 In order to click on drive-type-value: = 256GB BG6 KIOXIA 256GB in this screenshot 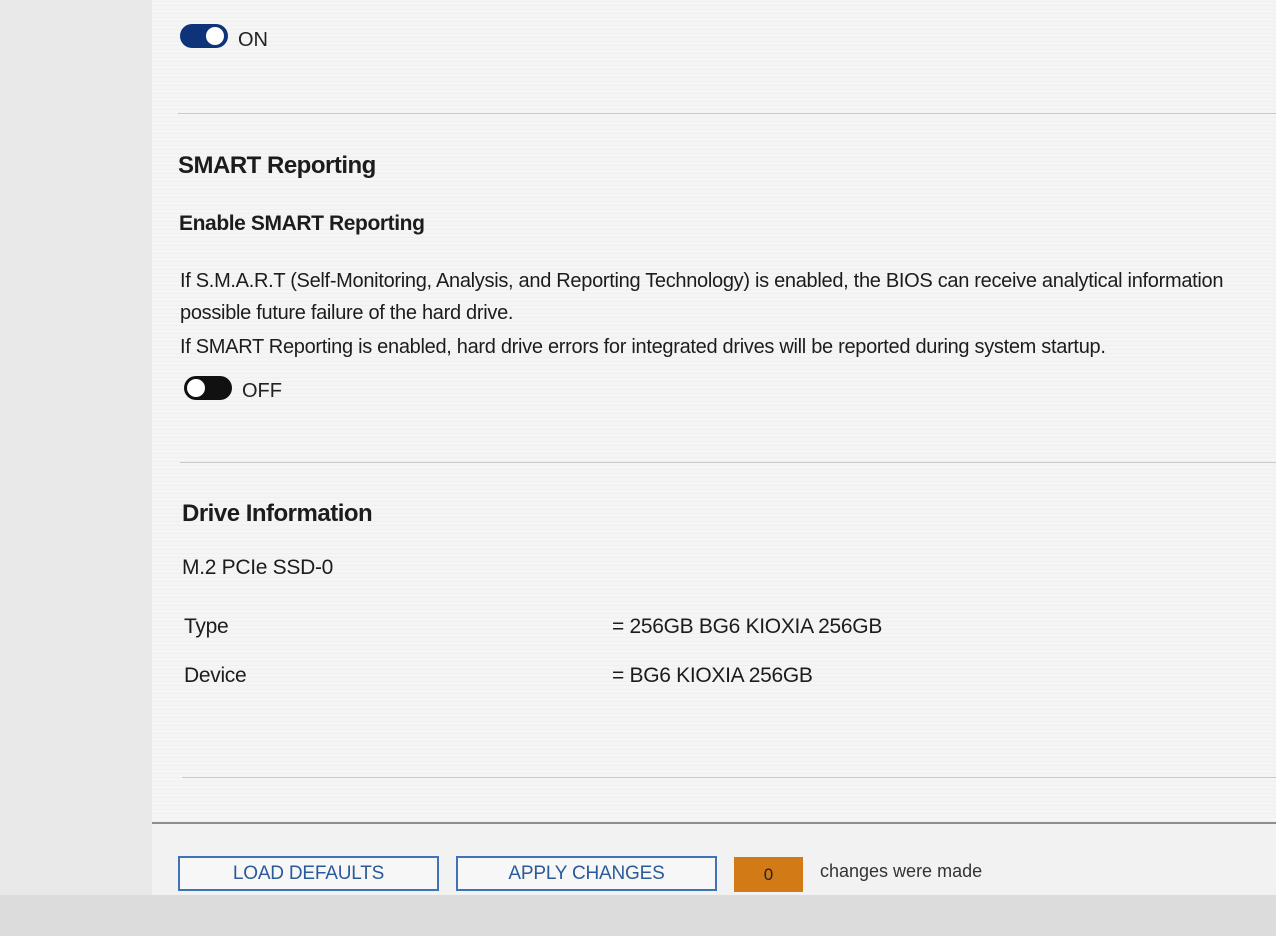, I will do `click(747, 626)`.